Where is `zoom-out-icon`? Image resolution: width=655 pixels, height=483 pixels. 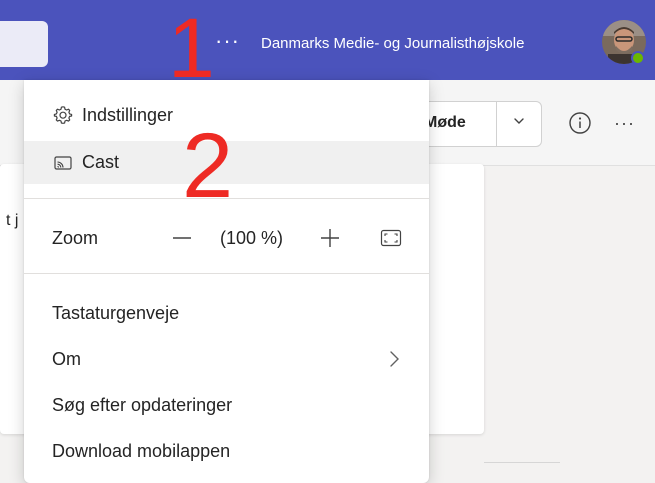 zoom-out-icon is located at coordinates (182, 238).